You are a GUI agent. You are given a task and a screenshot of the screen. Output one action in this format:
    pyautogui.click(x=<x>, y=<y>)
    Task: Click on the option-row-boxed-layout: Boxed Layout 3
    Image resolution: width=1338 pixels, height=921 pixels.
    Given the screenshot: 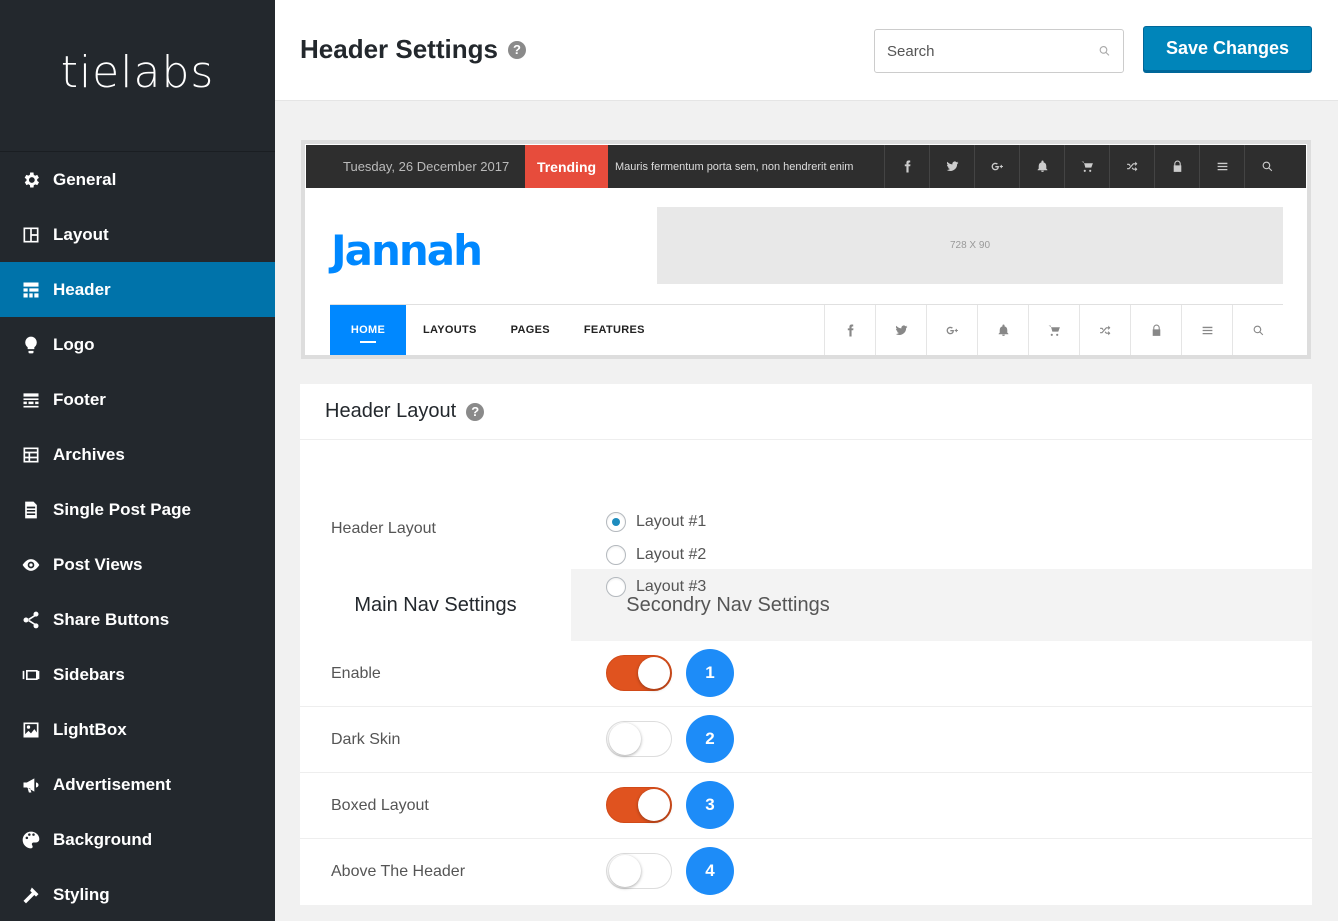 What is the action you would take?
    pyautogui.click(x=806, y=806)
    